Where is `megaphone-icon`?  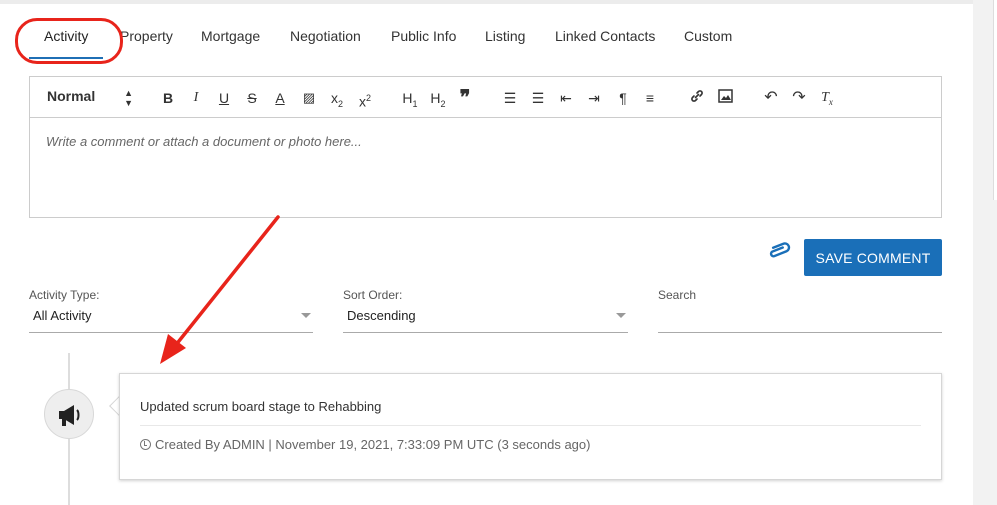 megaphone-icon is located at coordinates (69, 415).